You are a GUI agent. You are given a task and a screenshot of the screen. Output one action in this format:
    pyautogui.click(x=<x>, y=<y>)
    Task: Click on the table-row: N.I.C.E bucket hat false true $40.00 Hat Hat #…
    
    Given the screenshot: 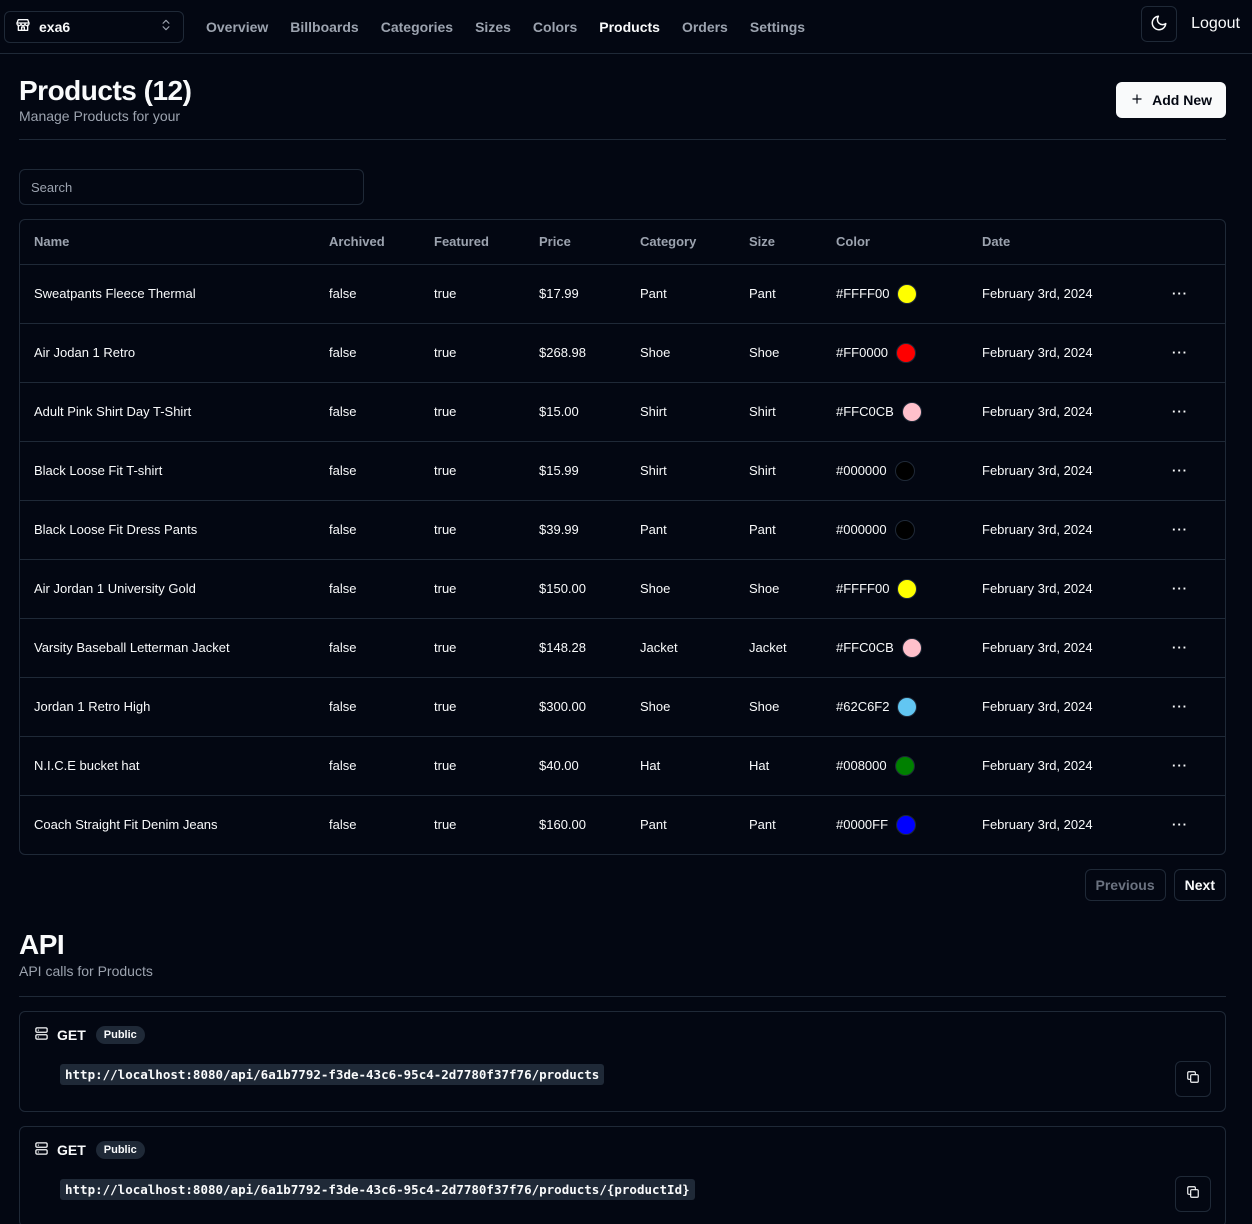 What is the action you would take?
    pyautogui.click(x=622, y=766)
    